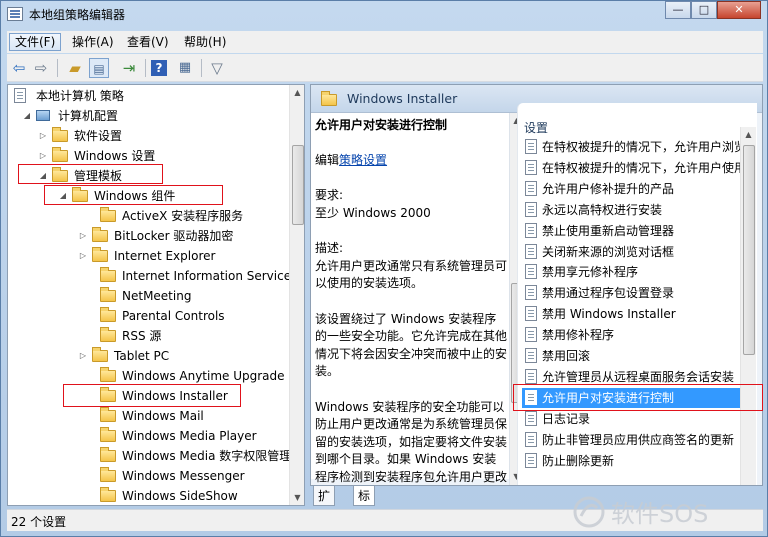  What do you see at coordinates (635, 210) in the screenshot?
I see `setting-row: 永远以高特权进行安装` at bounding box center [635, 210].